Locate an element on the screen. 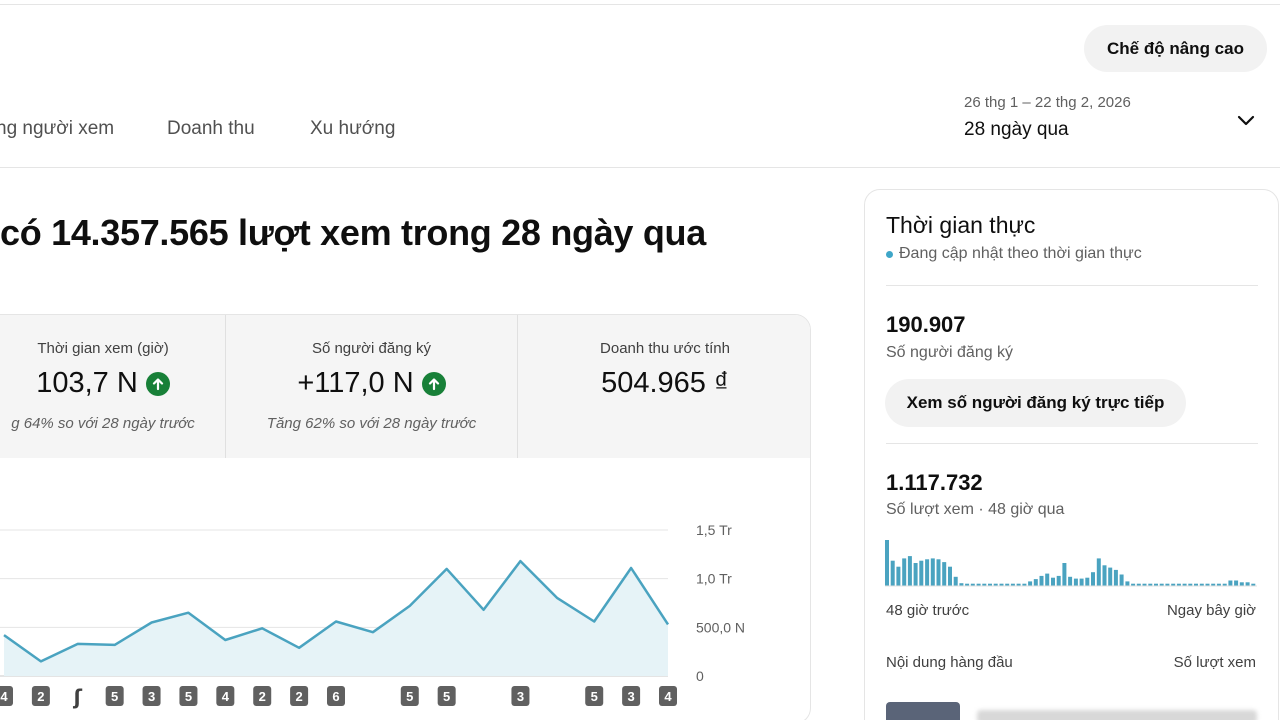  y-tick-label: 1,0 Tr is located at coordinates (714, 579).